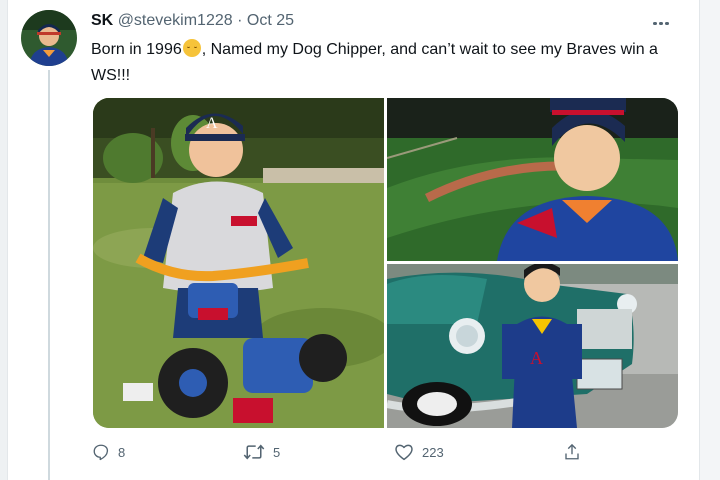 The width and height of the screenshot is (720, 480). I want to click on tweet-header: SK @stevekim1228 · Oct 25, so click(192, 21).